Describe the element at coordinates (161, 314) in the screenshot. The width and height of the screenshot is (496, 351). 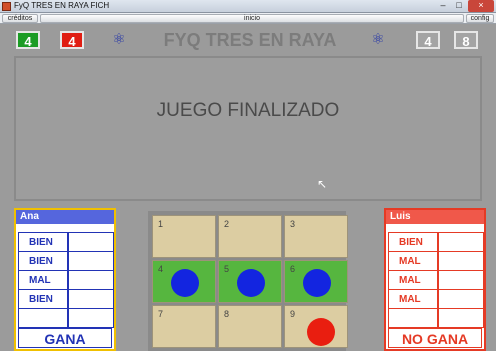
I see `cell-number: 7` at that location.